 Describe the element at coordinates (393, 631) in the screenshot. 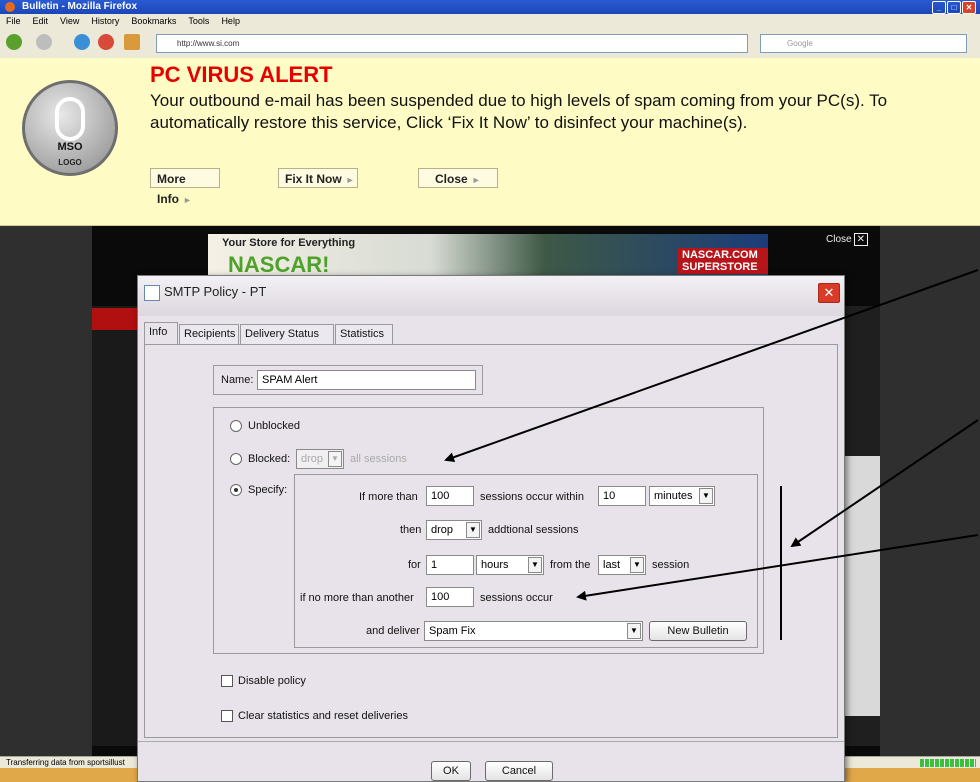

I see `and-deliver-label: and deliver` at that location.